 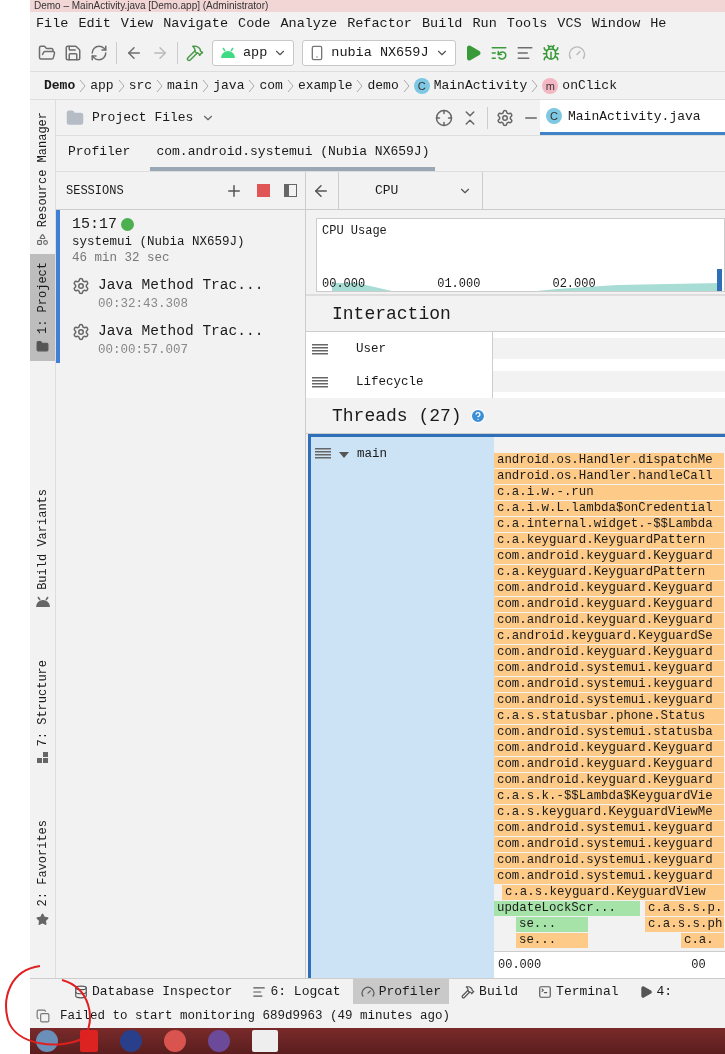 I want to click on menu-item: Edit, so click(x=94, y=23).